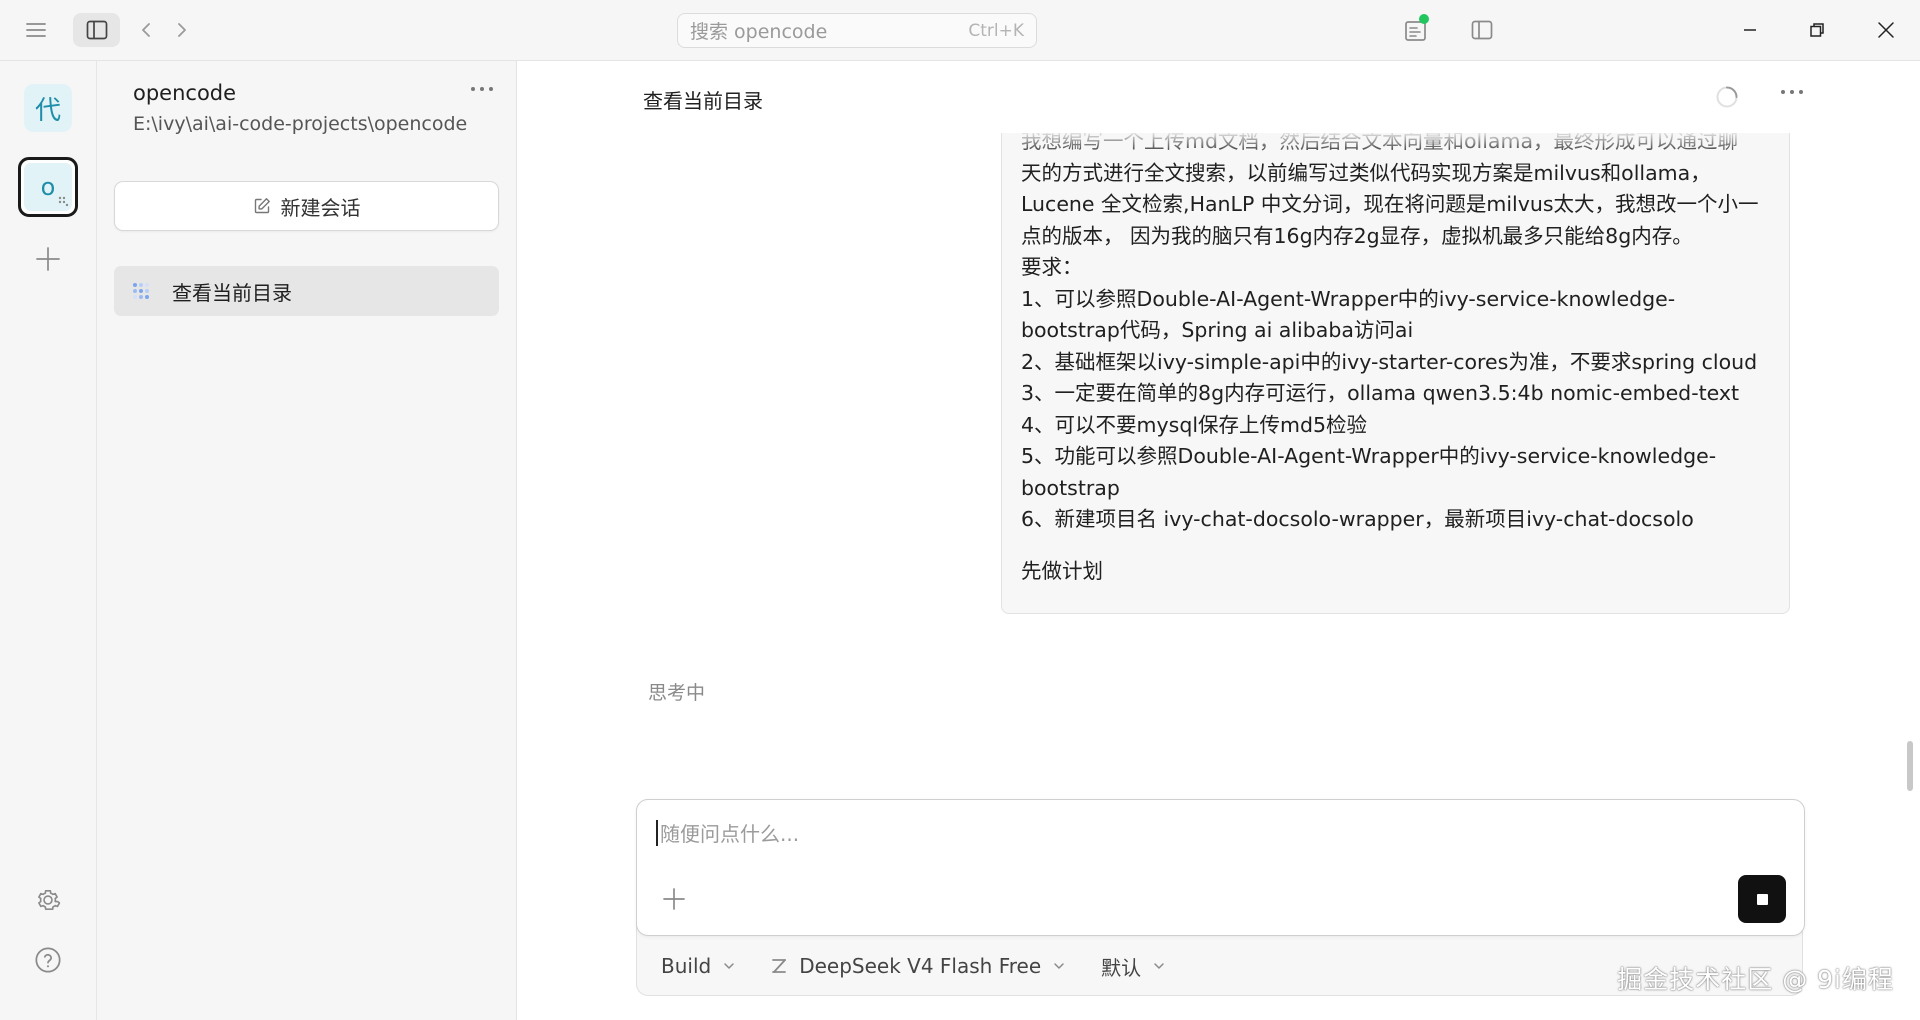 This screenshot has width=1920, height=1020. Describe the element at coordinates (759, 32) in the screenshot. I see `search-placeholder: 搜索 opencode` at that location.